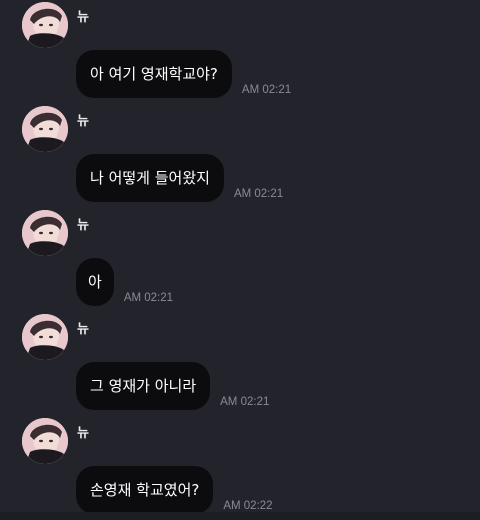 The height and width of the screenshot is (520, 480). I want to click on message-row: 그 영재가 아니라 AM 02:21, so click(172, 384).